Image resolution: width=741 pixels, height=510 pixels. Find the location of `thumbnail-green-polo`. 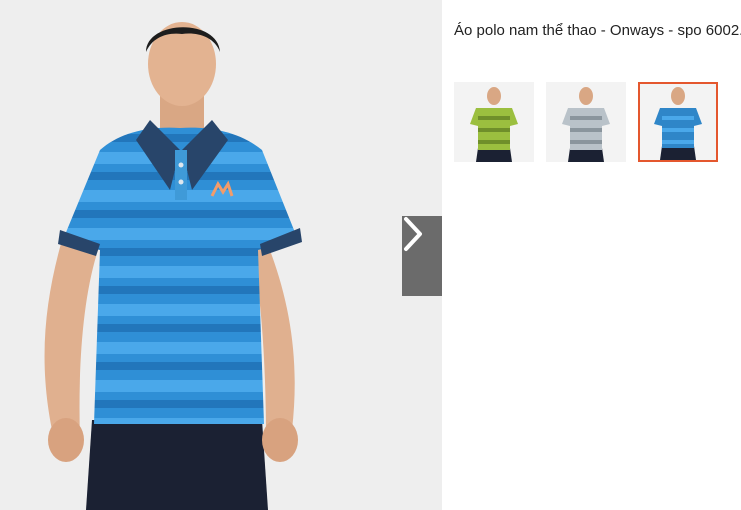

thumbnail-green-polo is located at coordinates (494, 122).